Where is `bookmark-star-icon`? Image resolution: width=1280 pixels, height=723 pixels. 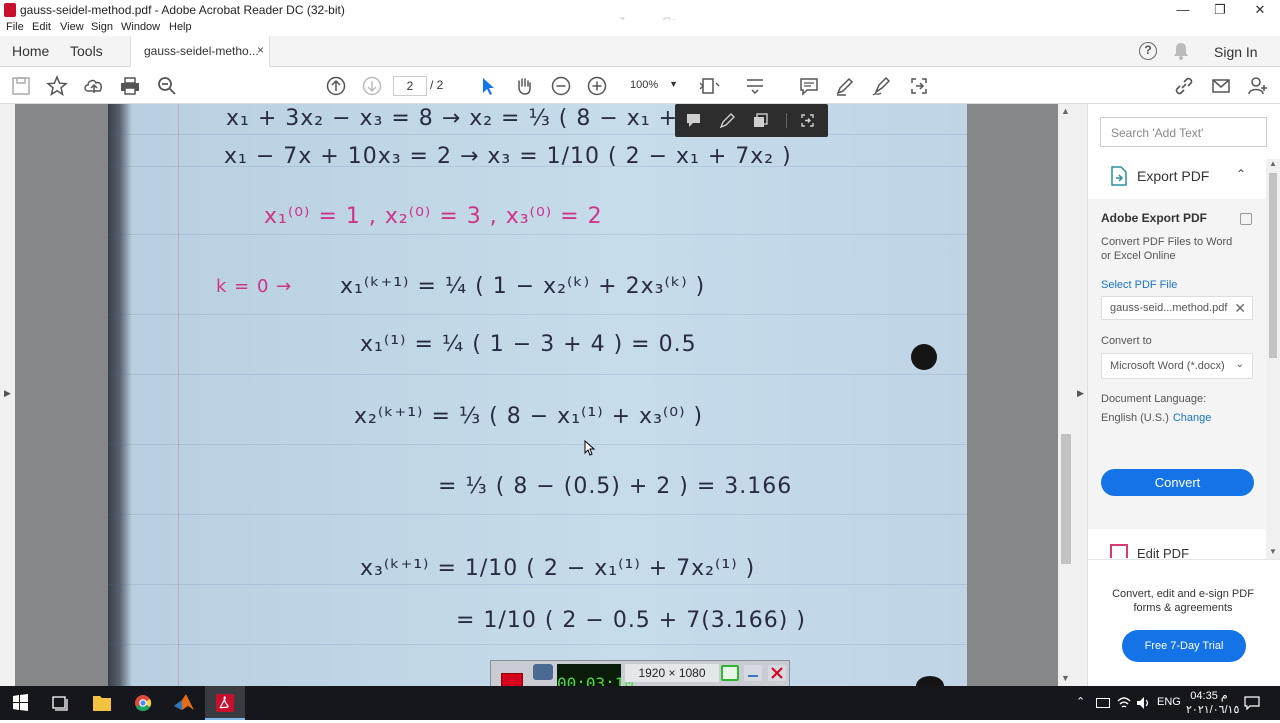
bookmark-star-icon is located at coordinates (57, 86).